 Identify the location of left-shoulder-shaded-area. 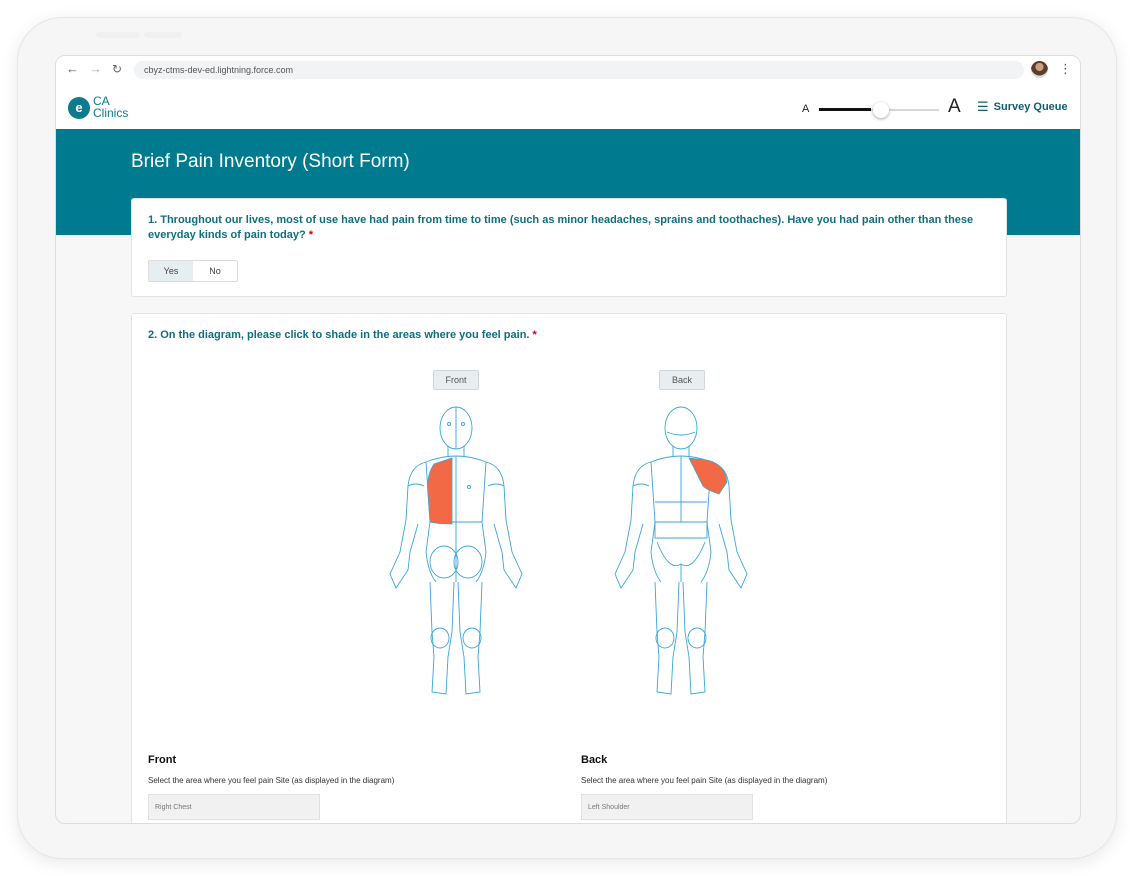
(708, 476).